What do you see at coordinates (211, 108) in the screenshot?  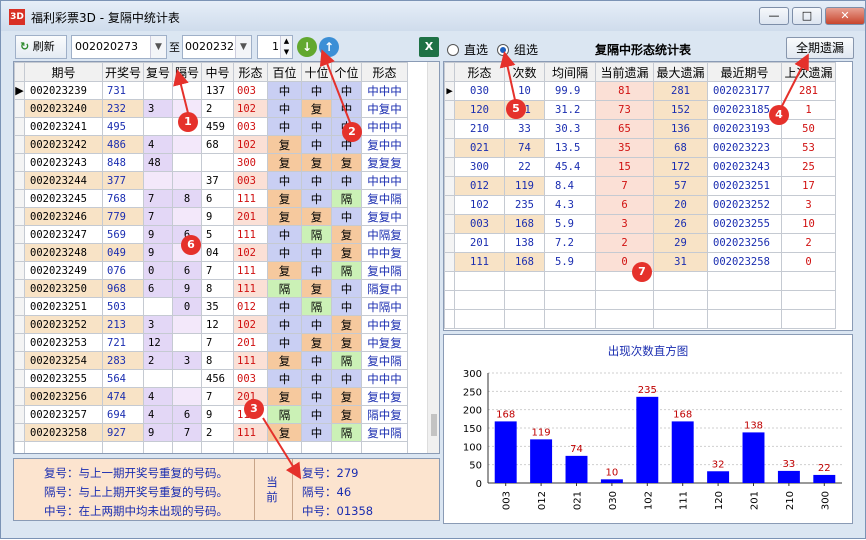 I see `table-row: 002023240 232 3 2 102 中复中中复中` at bounding box center [211, 108].